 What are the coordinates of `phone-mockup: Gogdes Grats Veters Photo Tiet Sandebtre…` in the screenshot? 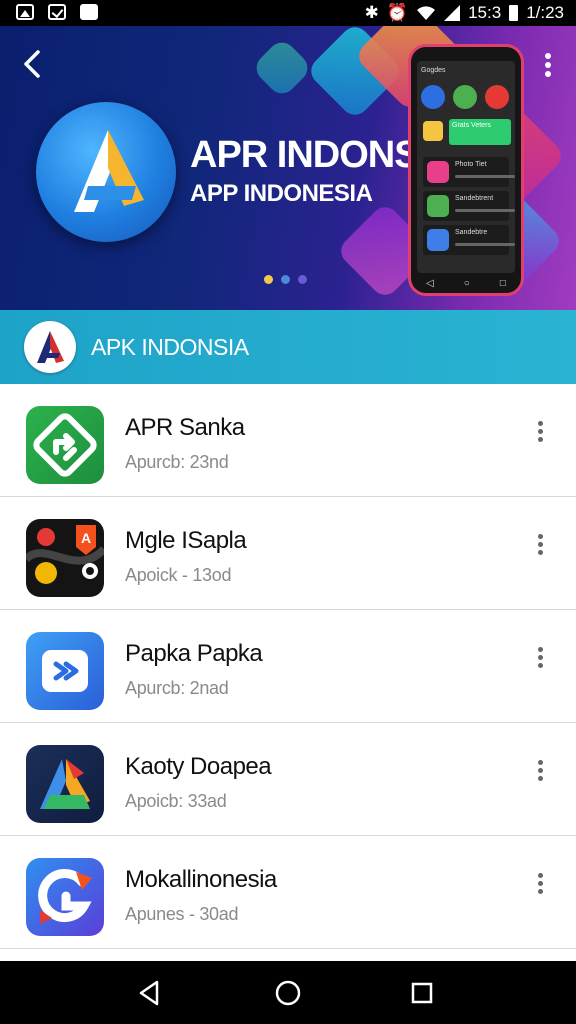 It's located at (466, 170).